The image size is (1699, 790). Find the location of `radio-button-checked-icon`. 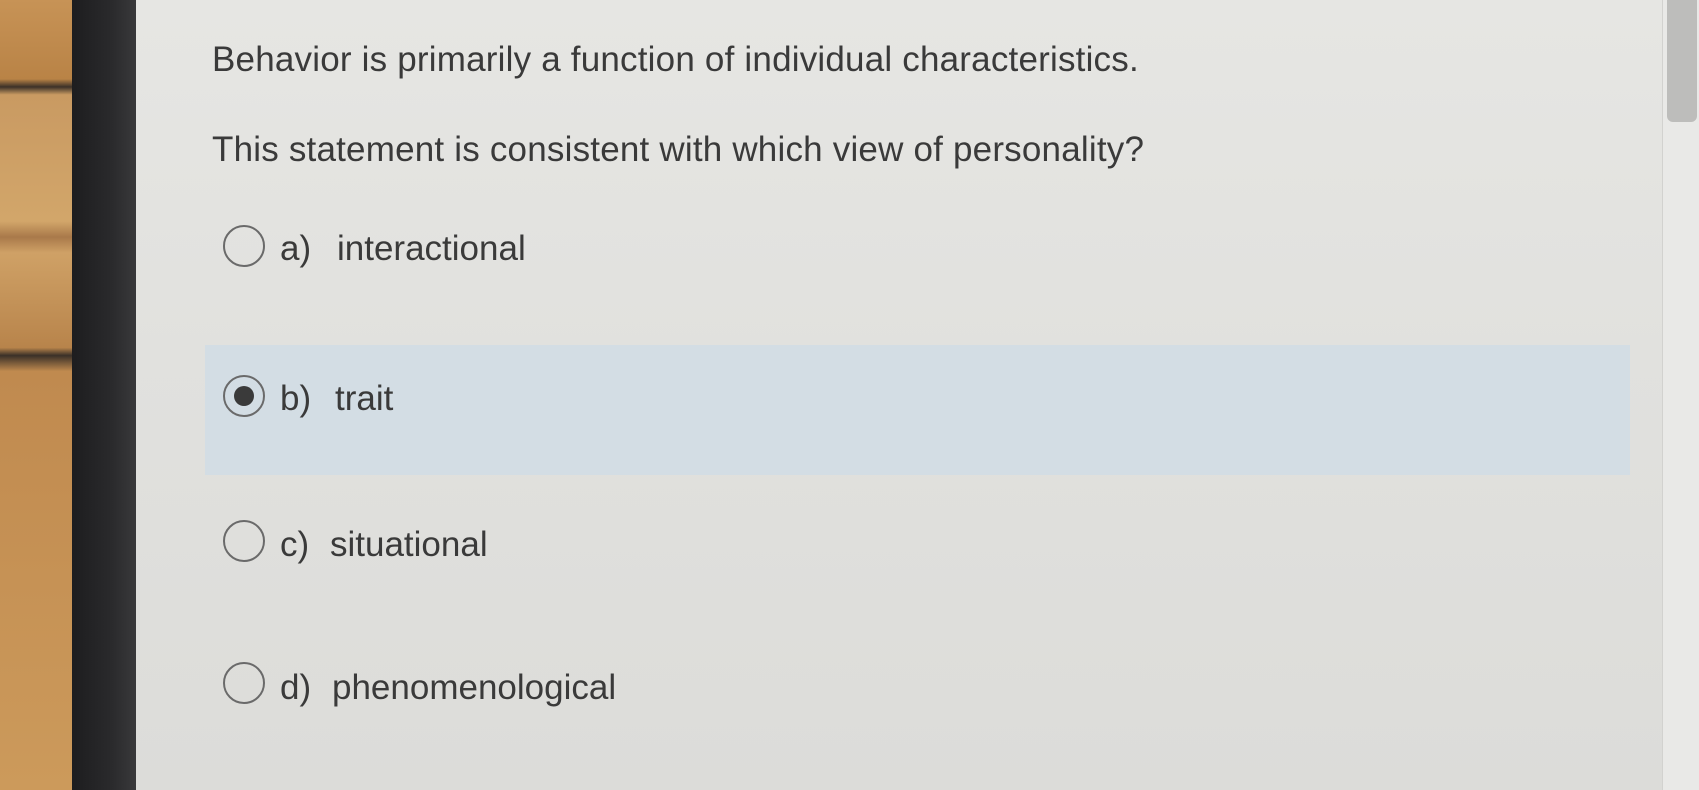

radio-button-checked-icon is located at coordinates (244, 396).